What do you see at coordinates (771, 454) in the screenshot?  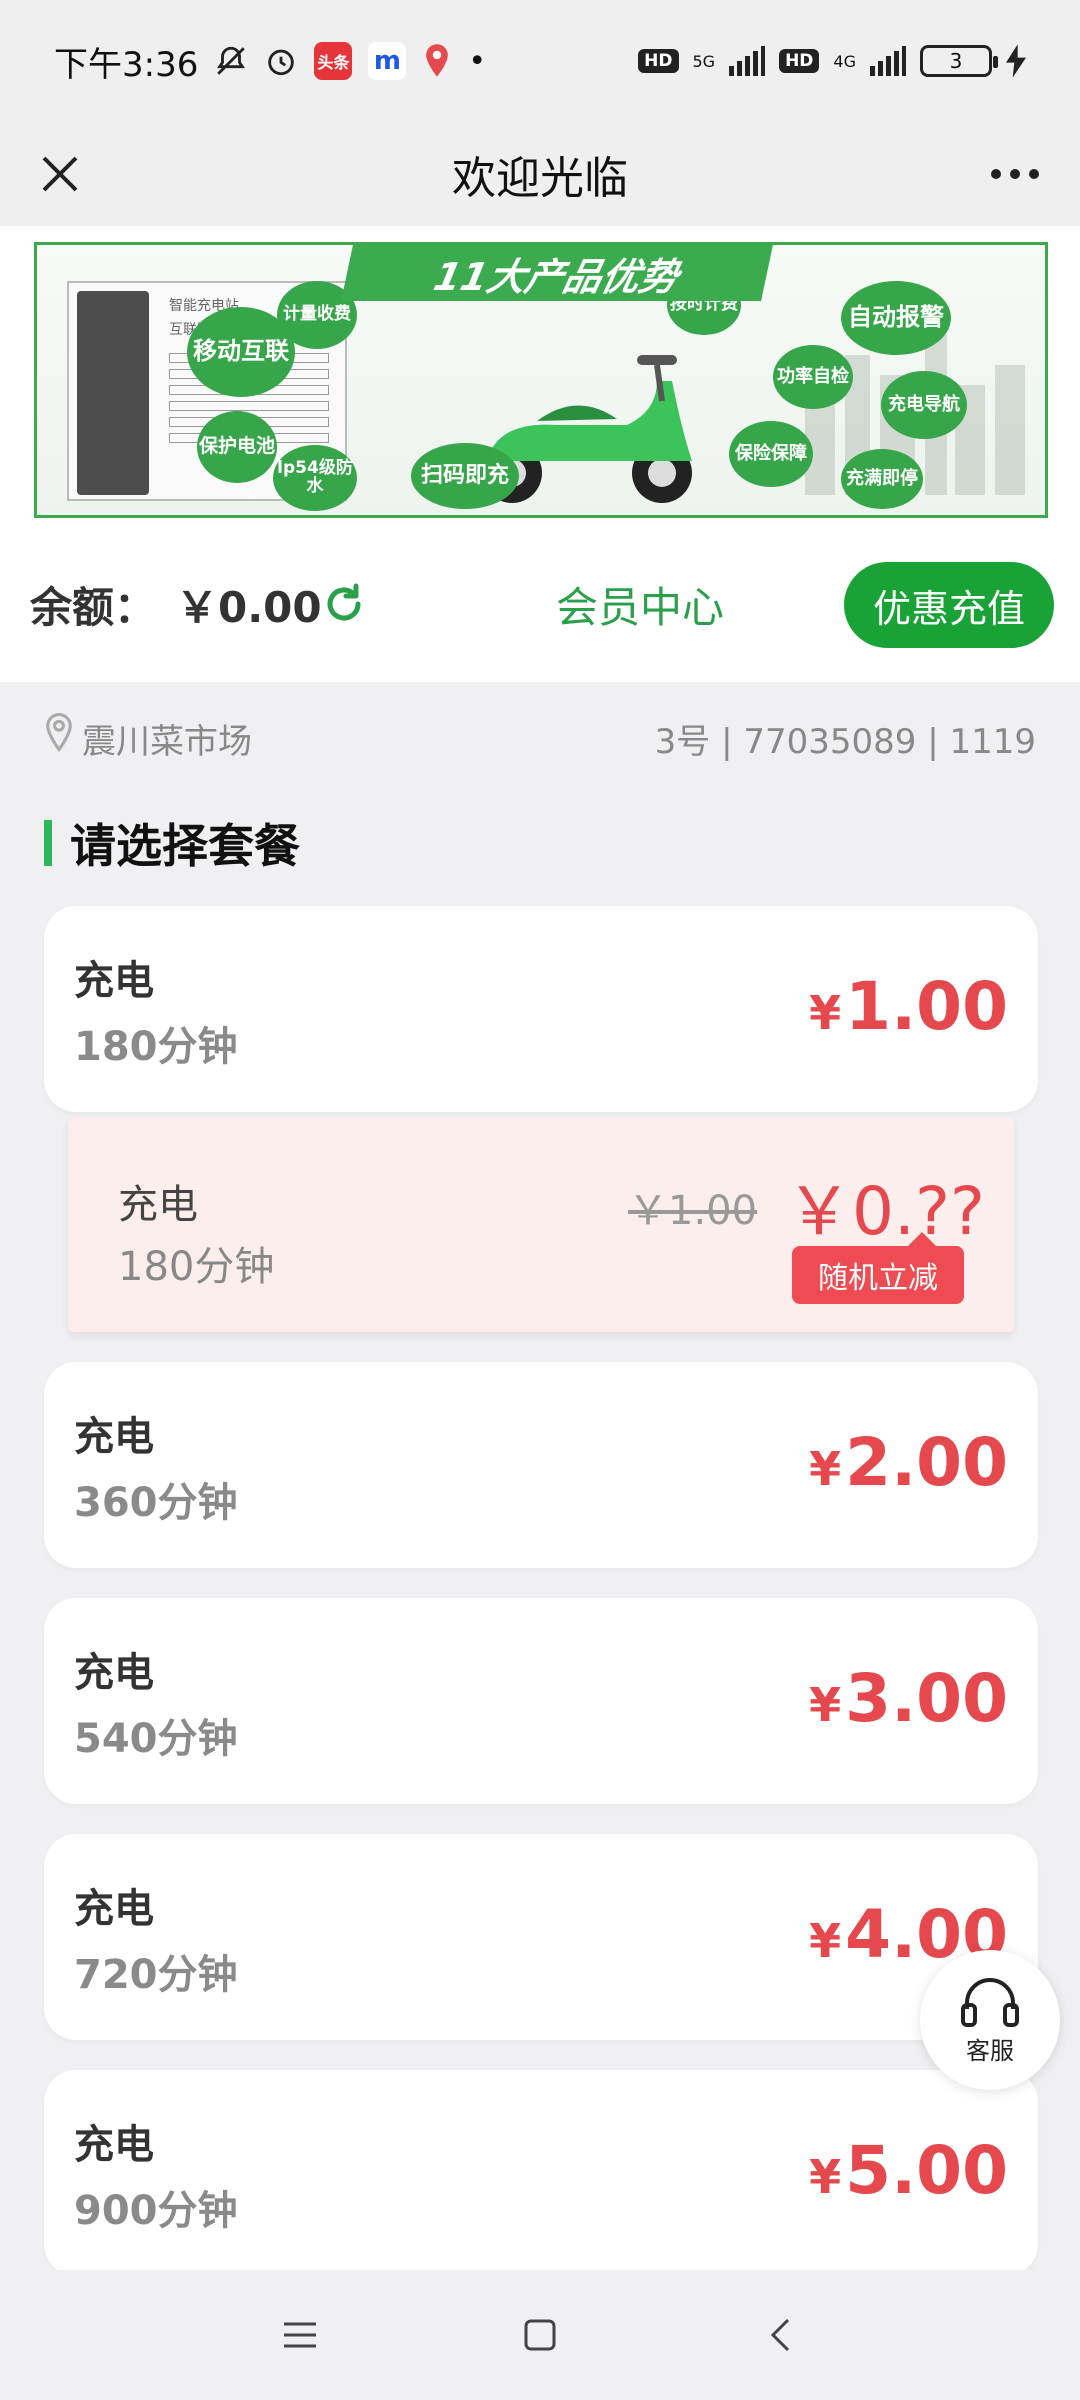 I see `feature-insurance: 保险保障` at bounding box center [771, 454].